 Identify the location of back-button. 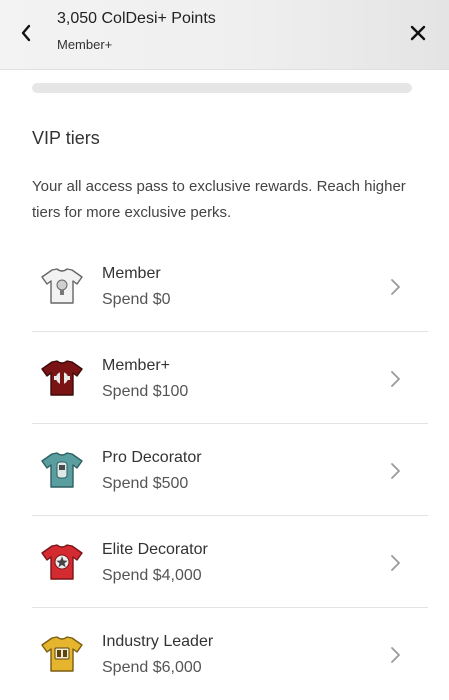
(26, 33).